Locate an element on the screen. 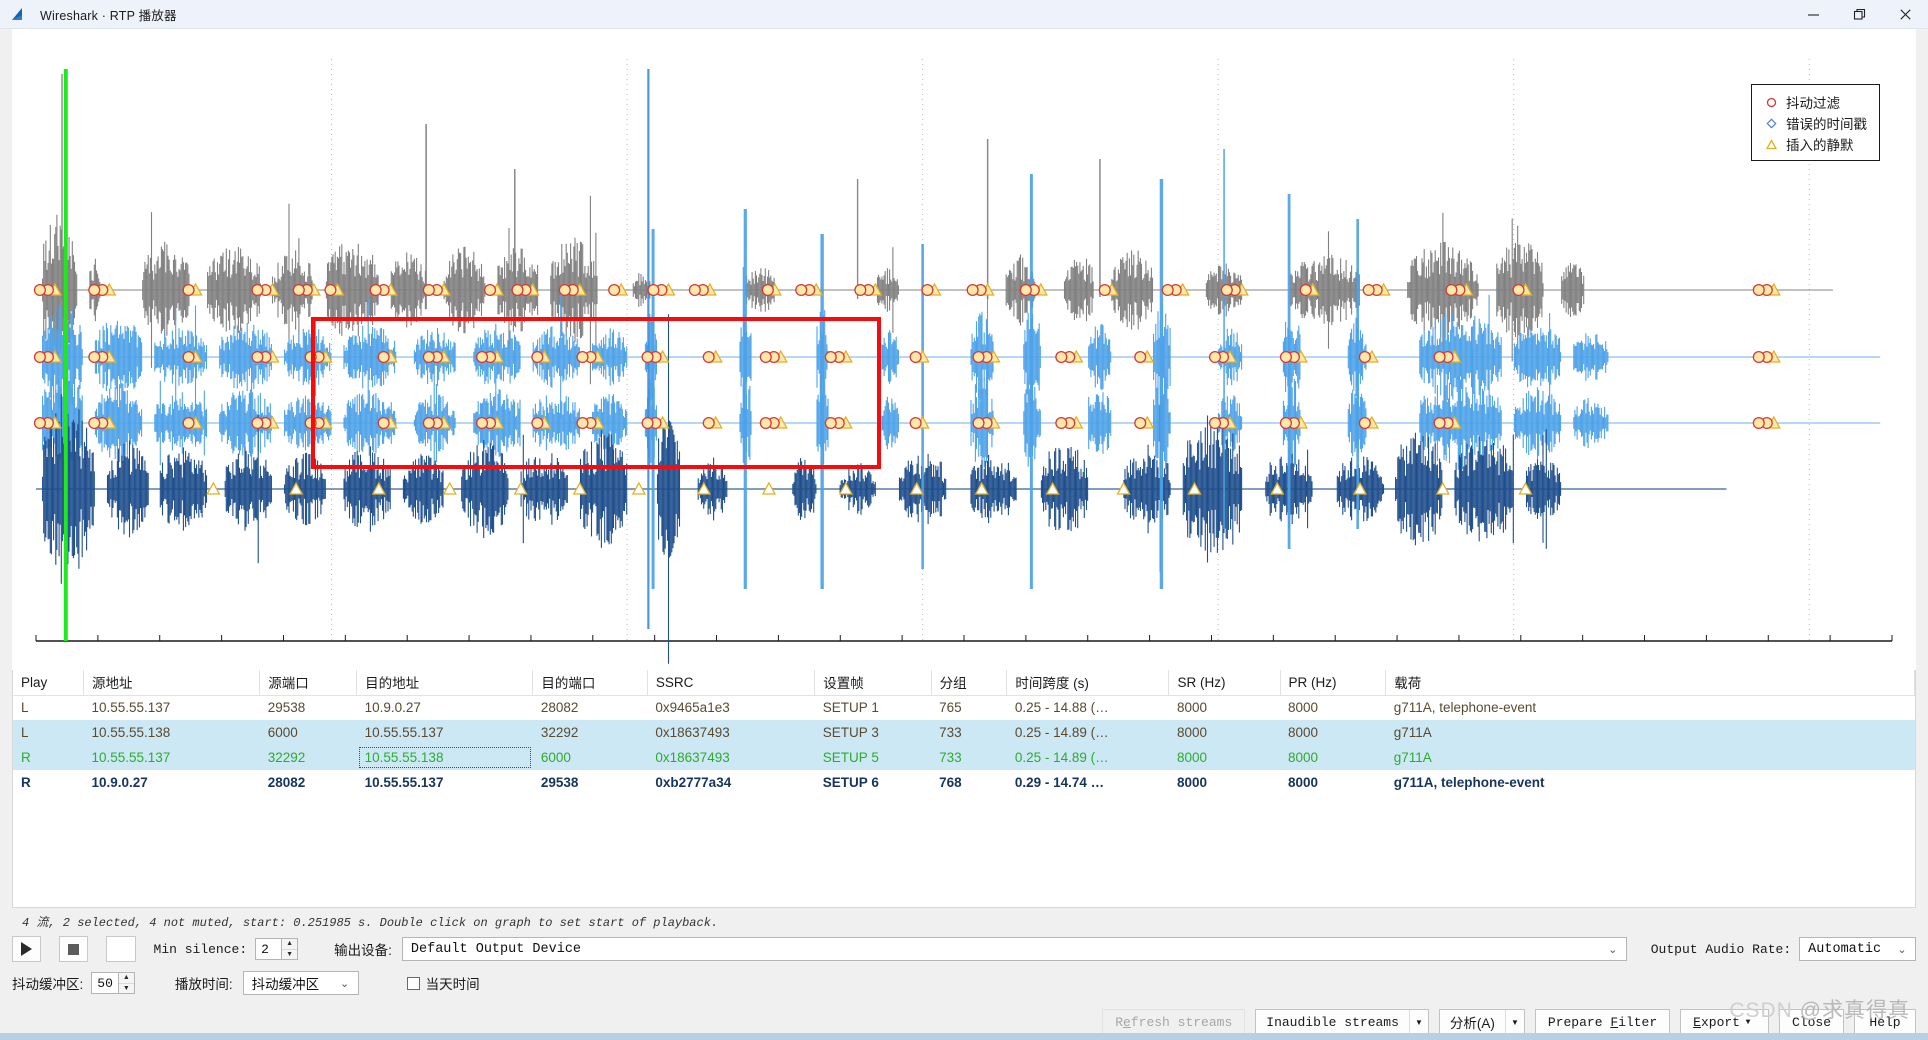  stop-button is located at coordinates (74, 949).